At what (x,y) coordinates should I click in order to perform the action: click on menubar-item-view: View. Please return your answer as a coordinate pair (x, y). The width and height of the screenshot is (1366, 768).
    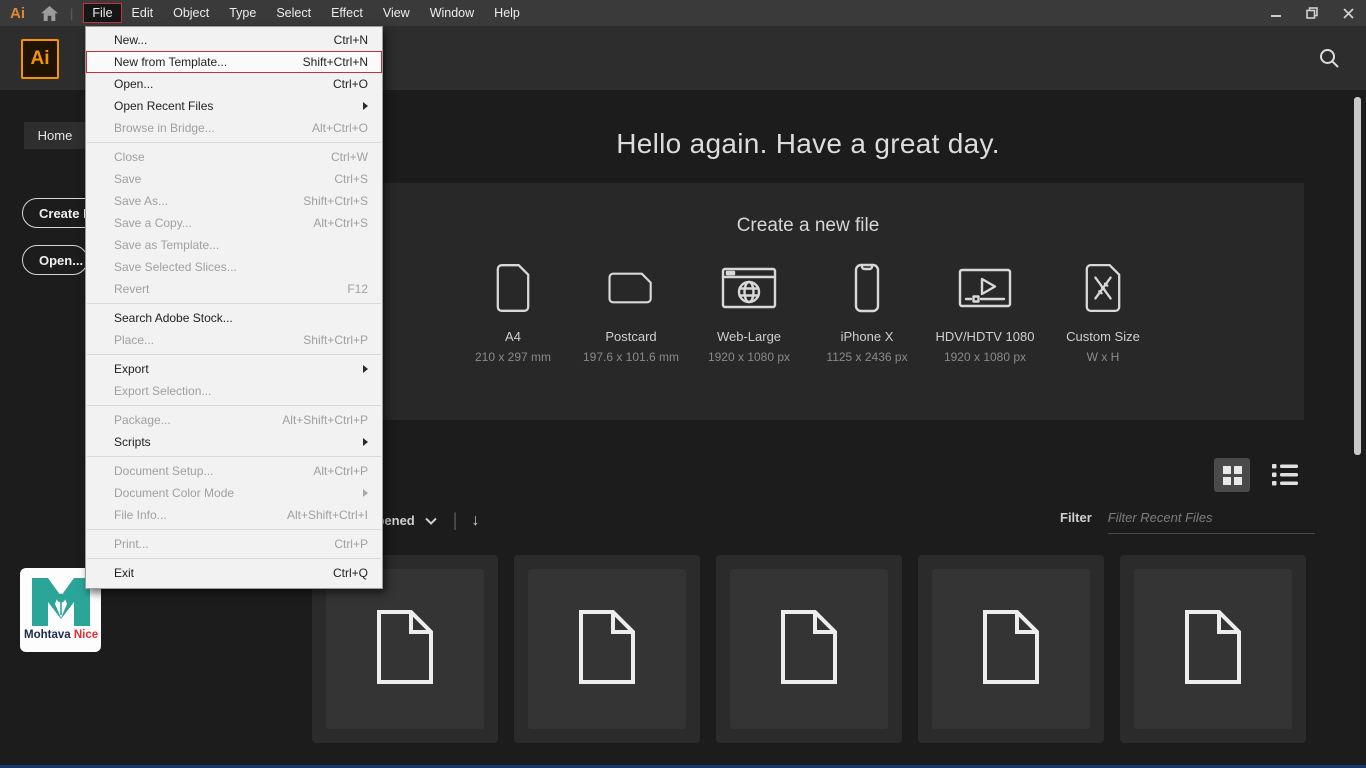
    Looking at the image, I should click on (396, 13).